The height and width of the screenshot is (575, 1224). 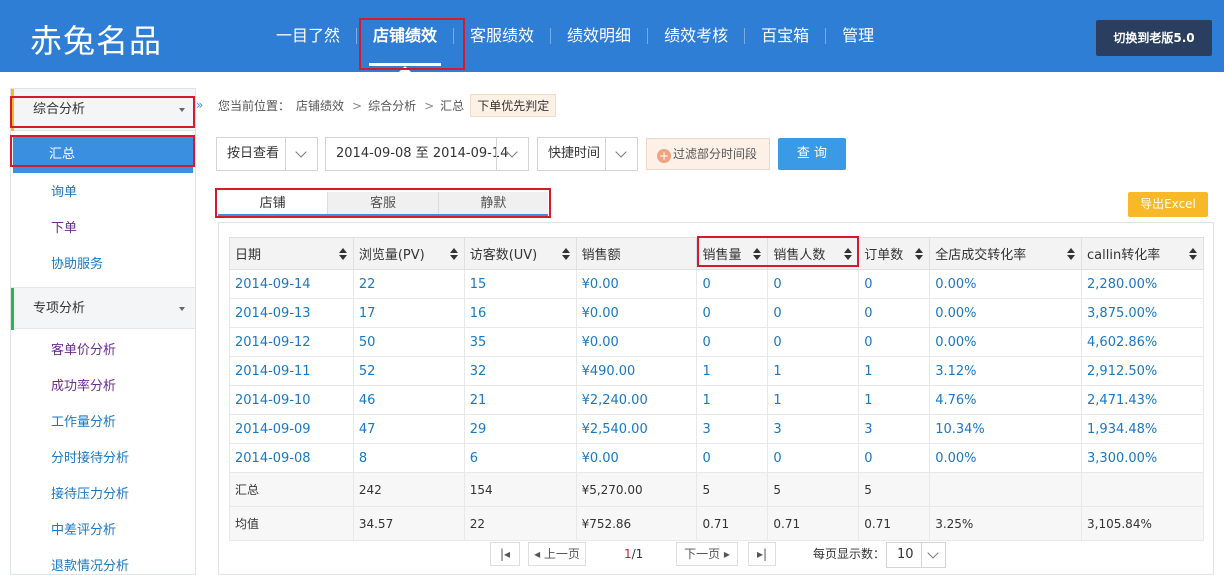 I want to click on cell-sales-amount: ¥2,540.00, so click(x=636, y=429).